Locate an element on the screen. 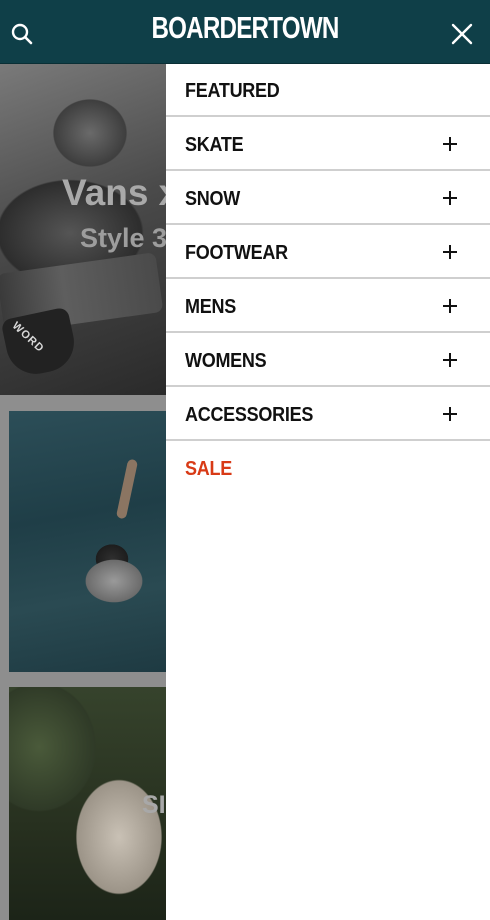  menu-item-skate: SKATE is located at coordinates (328, 144).